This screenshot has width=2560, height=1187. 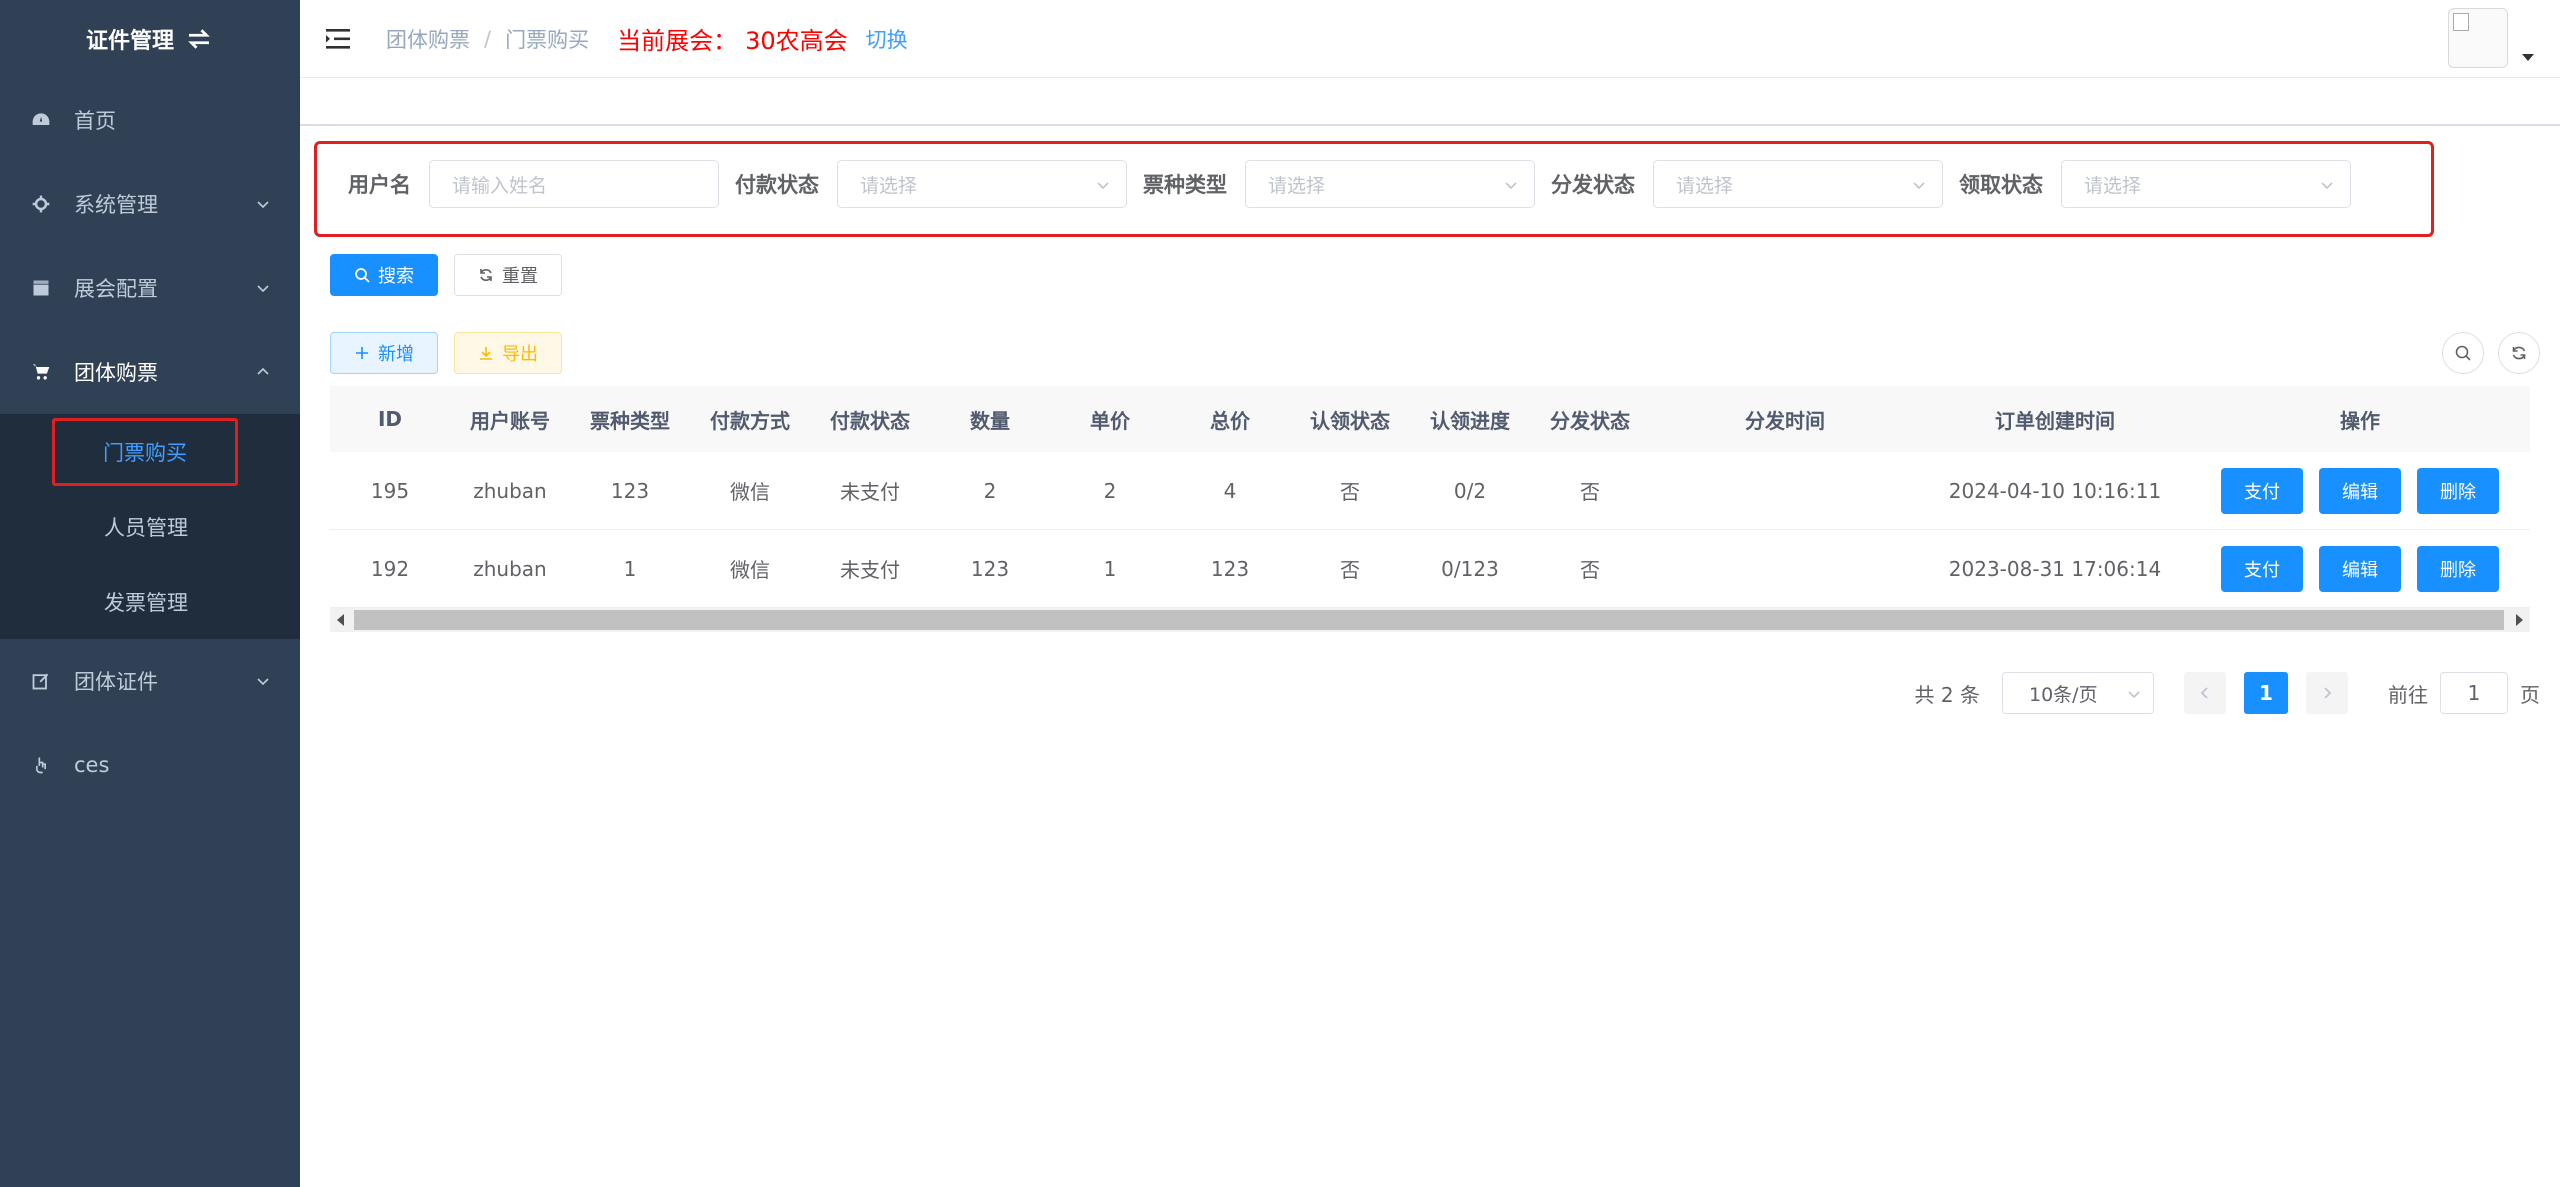 I want to click on caret-down-icon, so click(x=2528, y=57).